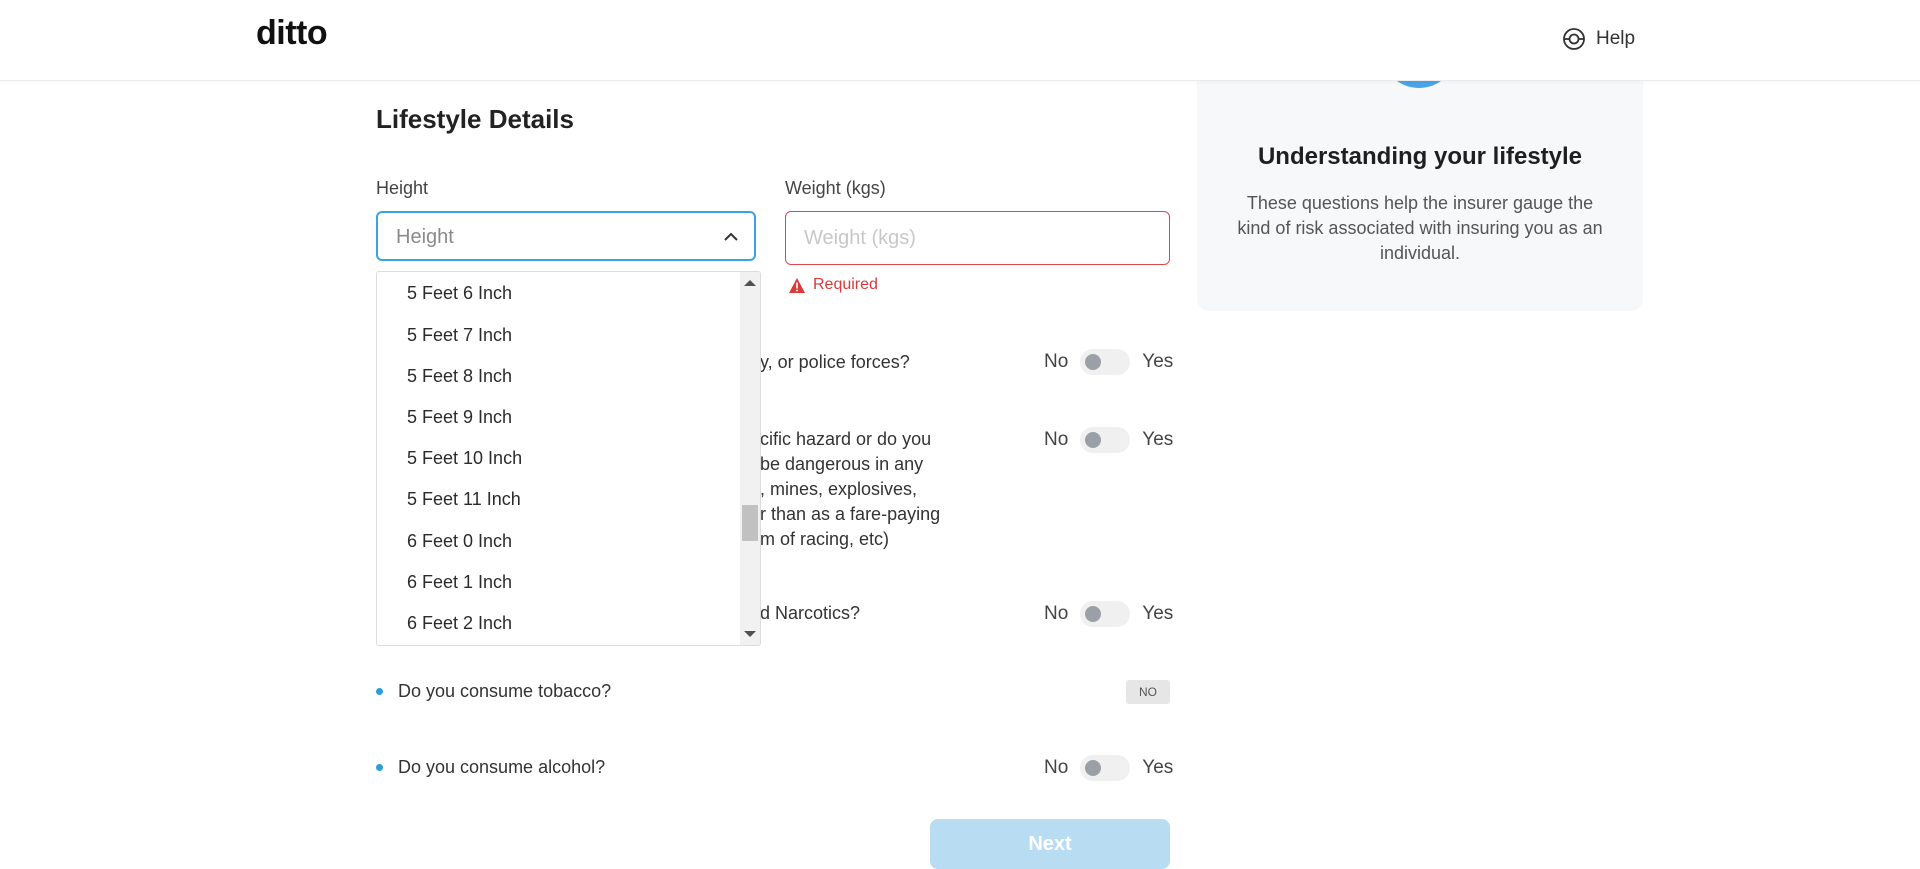 Image resolution: width=1920 pixels, height=869 pixels. What do you see at coordinates (977, 238) in the screenshot?
I see `weight-input: Weight (kgs)` at bounding box center [977, 238].